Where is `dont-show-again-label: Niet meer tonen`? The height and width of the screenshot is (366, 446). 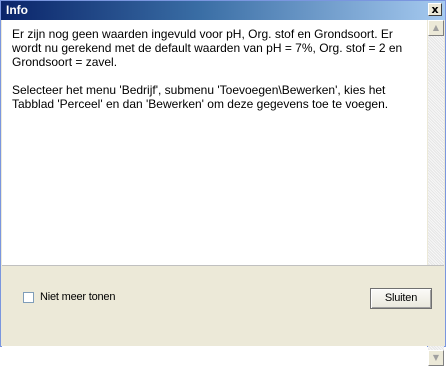
dont-show-again-label: Niet meer tonen is located at coordinates (77, 297).